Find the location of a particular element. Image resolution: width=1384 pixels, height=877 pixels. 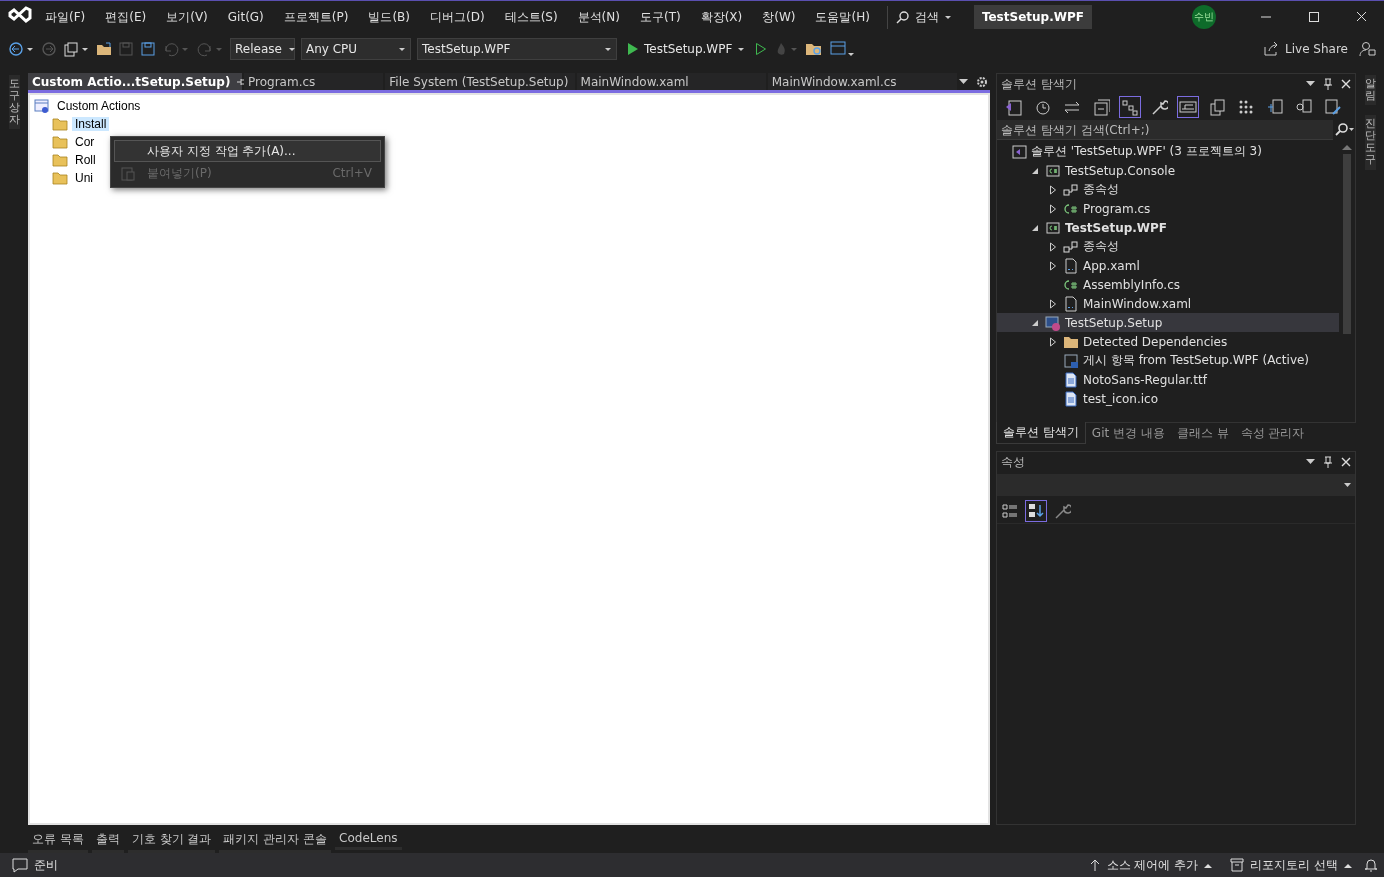

document-tab: Program.cs is located at coordinates (314, 81).